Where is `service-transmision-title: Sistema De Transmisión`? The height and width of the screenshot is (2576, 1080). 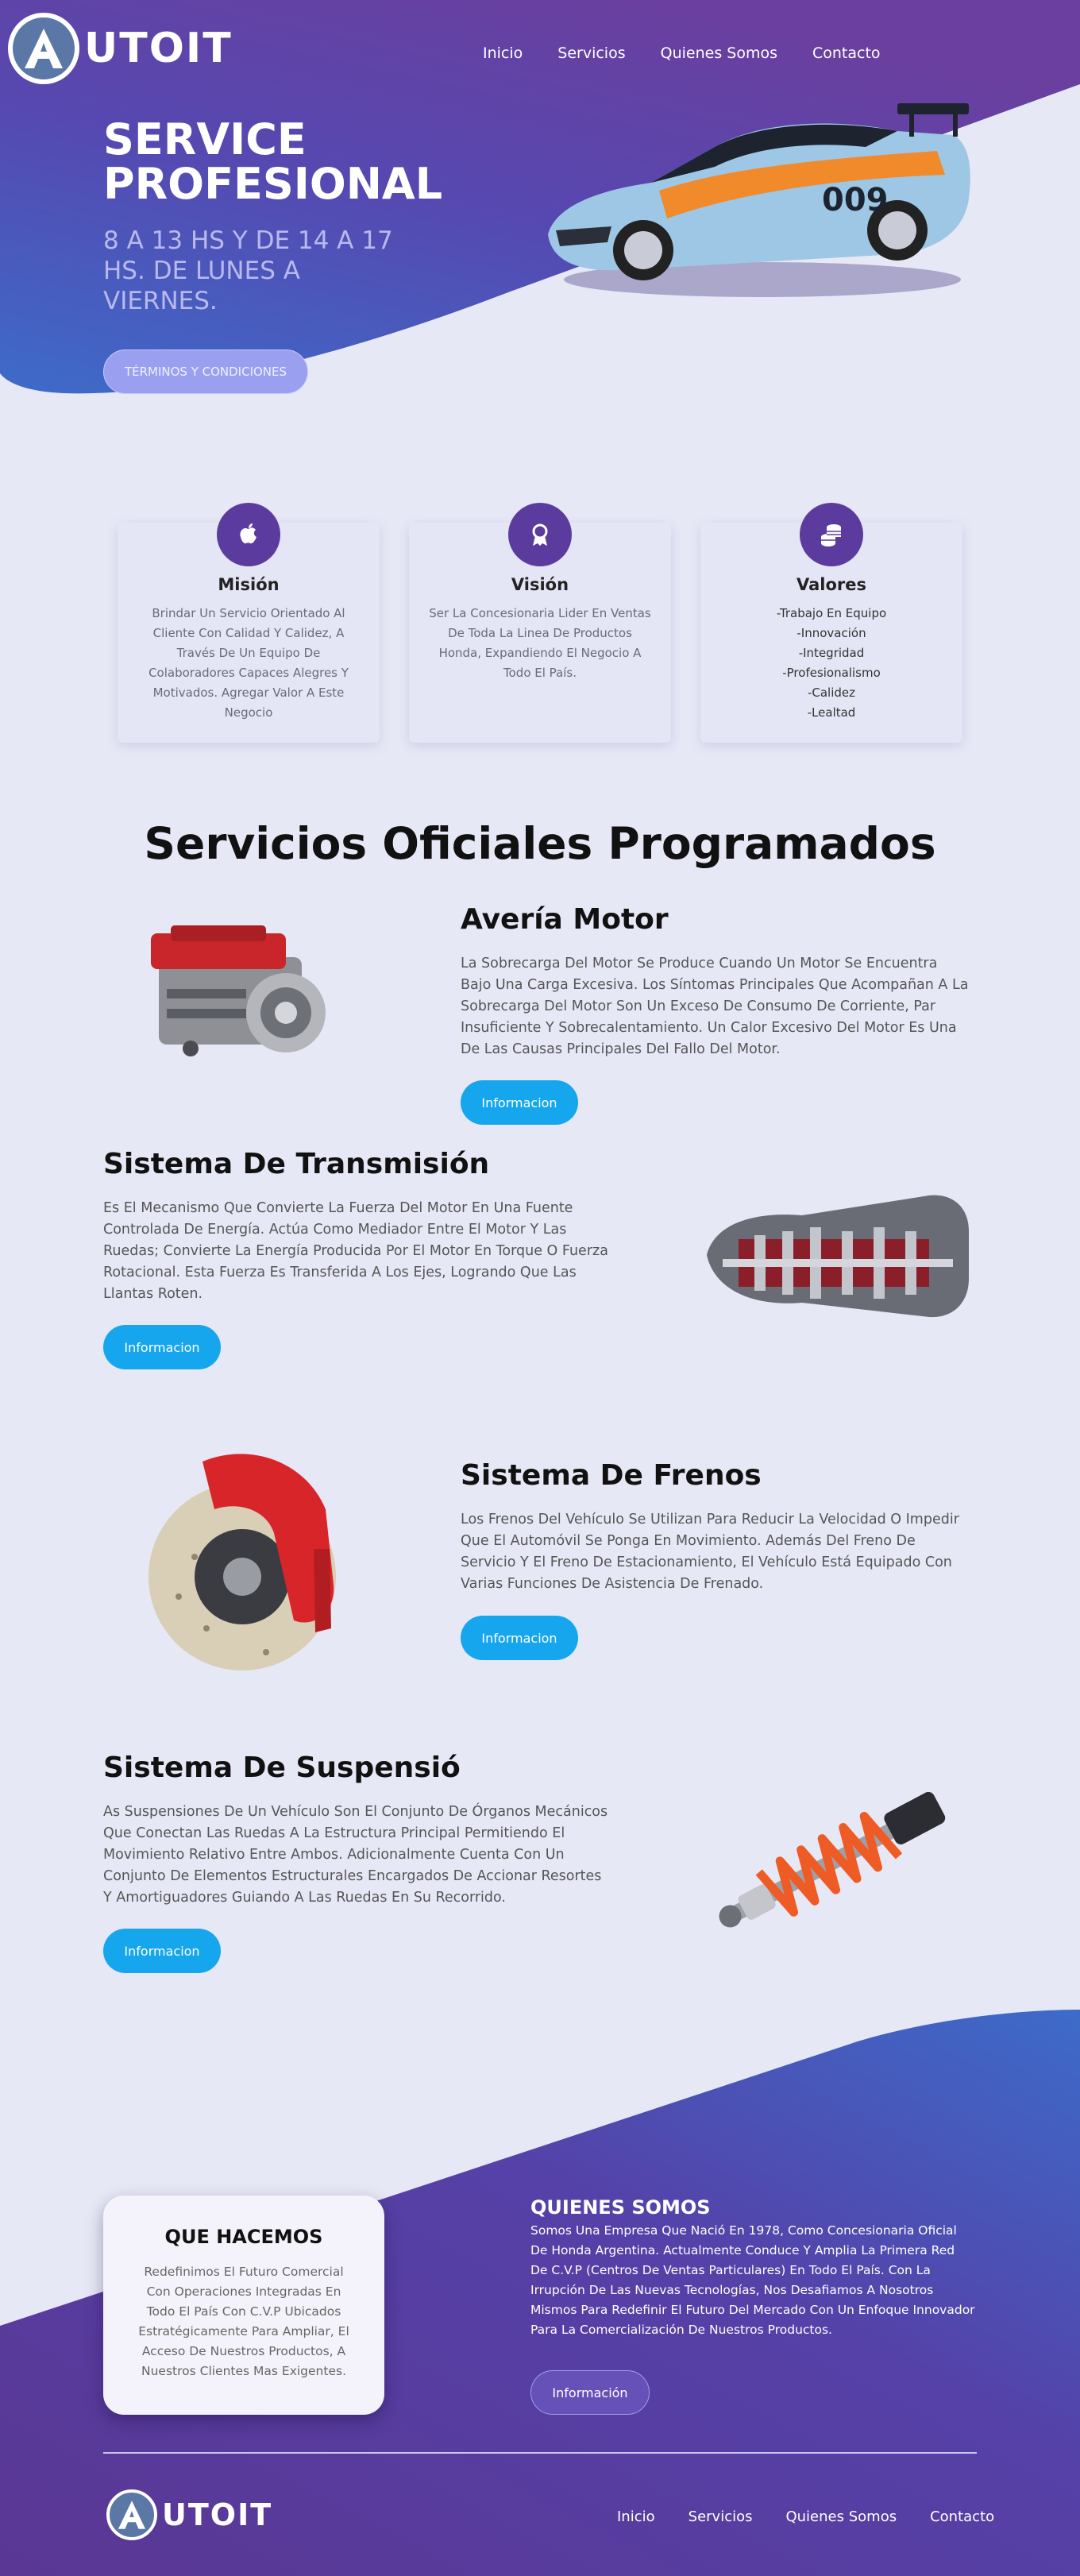
service-transmision-title: Sistema De Transmisión is located at coordinates (296, 1164).